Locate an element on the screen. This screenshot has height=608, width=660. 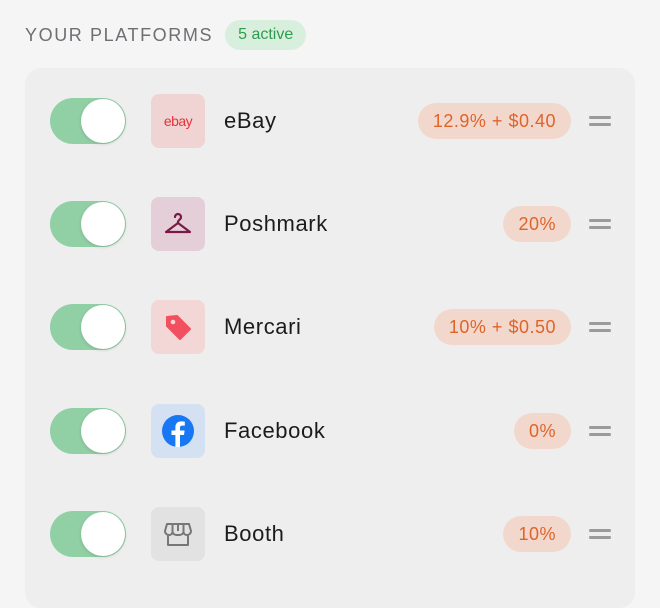
platform-row-ebay: ebay eBay 12.9% + $0.40 is located at coordinates (330, 121).